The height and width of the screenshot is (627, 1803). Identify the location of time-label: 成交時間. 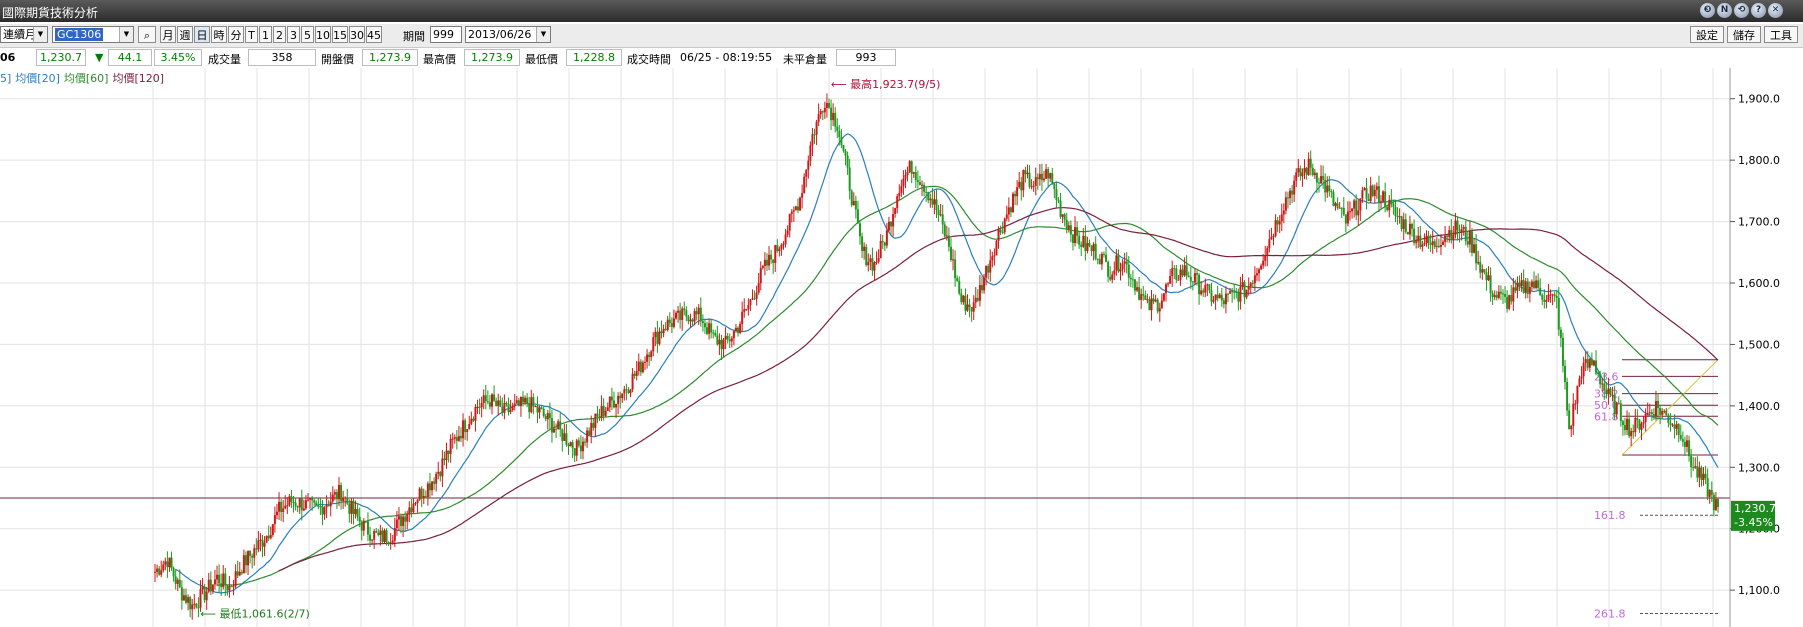
(649, 59).